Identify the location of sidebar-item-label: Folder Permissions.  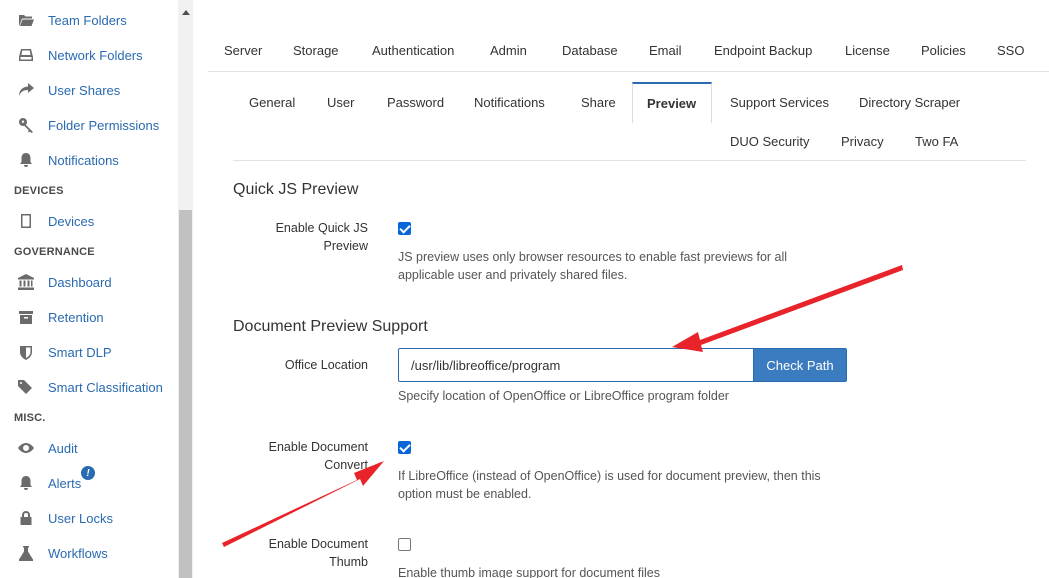
(104, 125).